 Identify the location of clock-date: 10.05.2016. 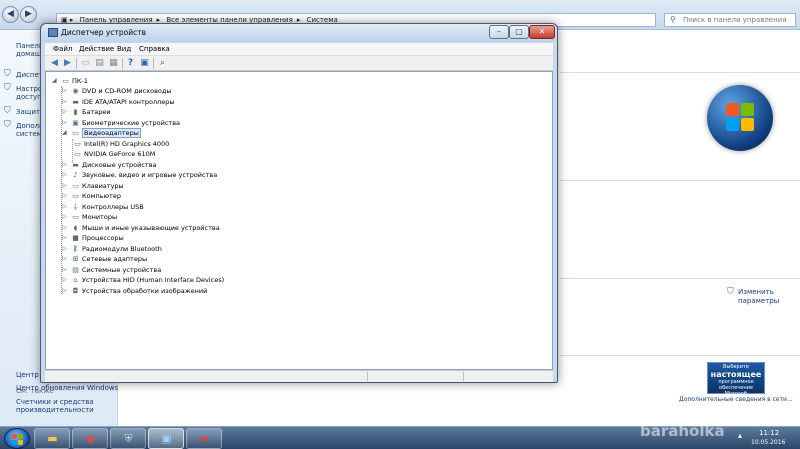
(768, 442).